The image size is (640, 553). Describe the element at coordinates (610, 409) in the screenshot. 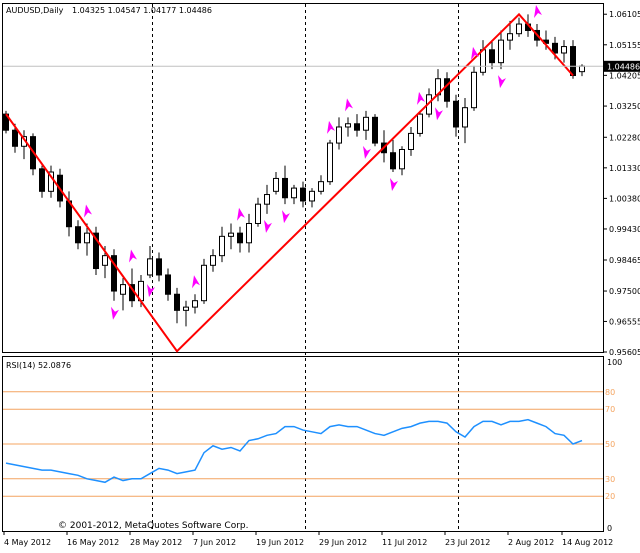

I see `rsi-level-label: 70` at that location.